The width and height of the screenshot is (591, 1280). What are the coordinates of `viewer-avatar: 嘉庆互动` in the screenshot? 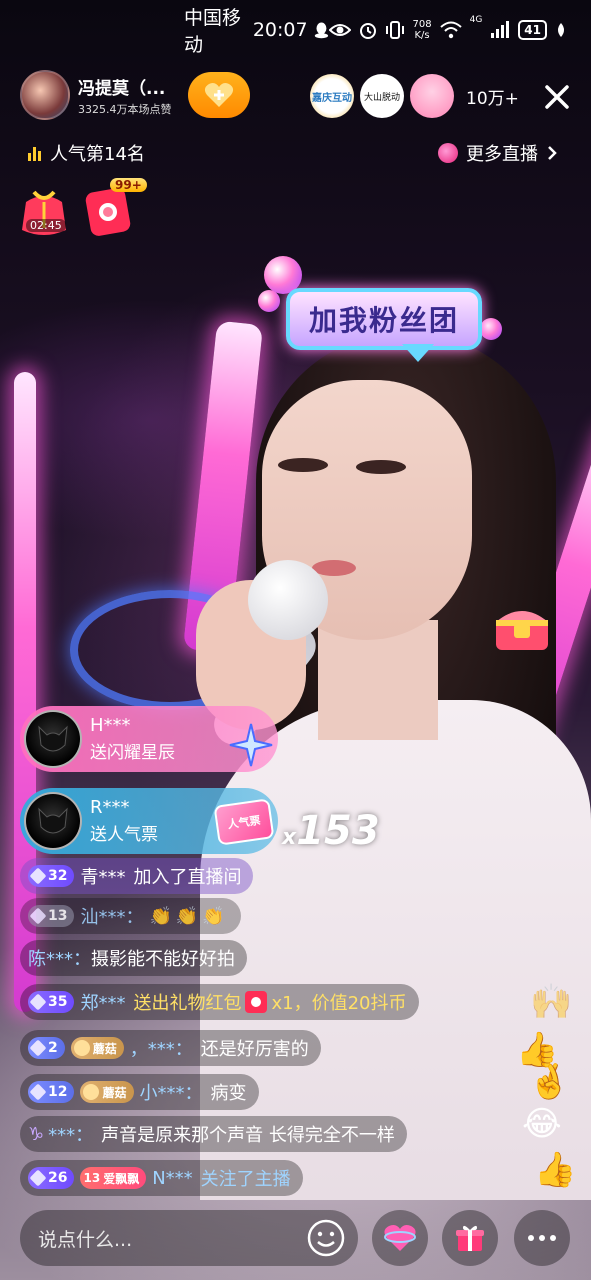 It's located at (332, 96).